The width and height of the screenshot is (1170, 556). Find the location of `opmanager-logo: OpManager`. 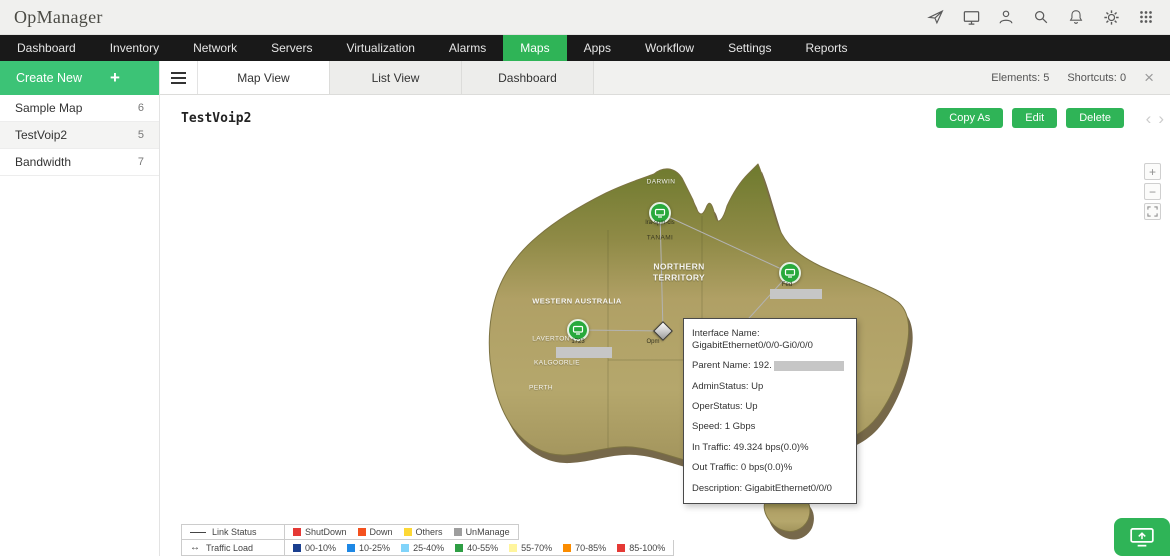

opmanager-logo: OpManager is located at coordinates (58, 16).